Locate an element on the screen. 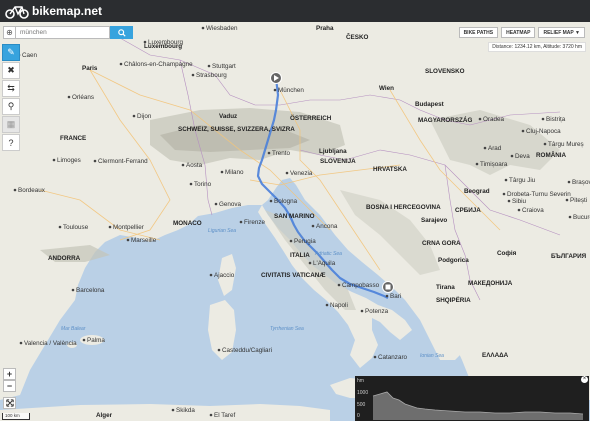 The height and width of the screenshot is (421, 590). map-place-label: Caen is located at coordinates (30, 55).